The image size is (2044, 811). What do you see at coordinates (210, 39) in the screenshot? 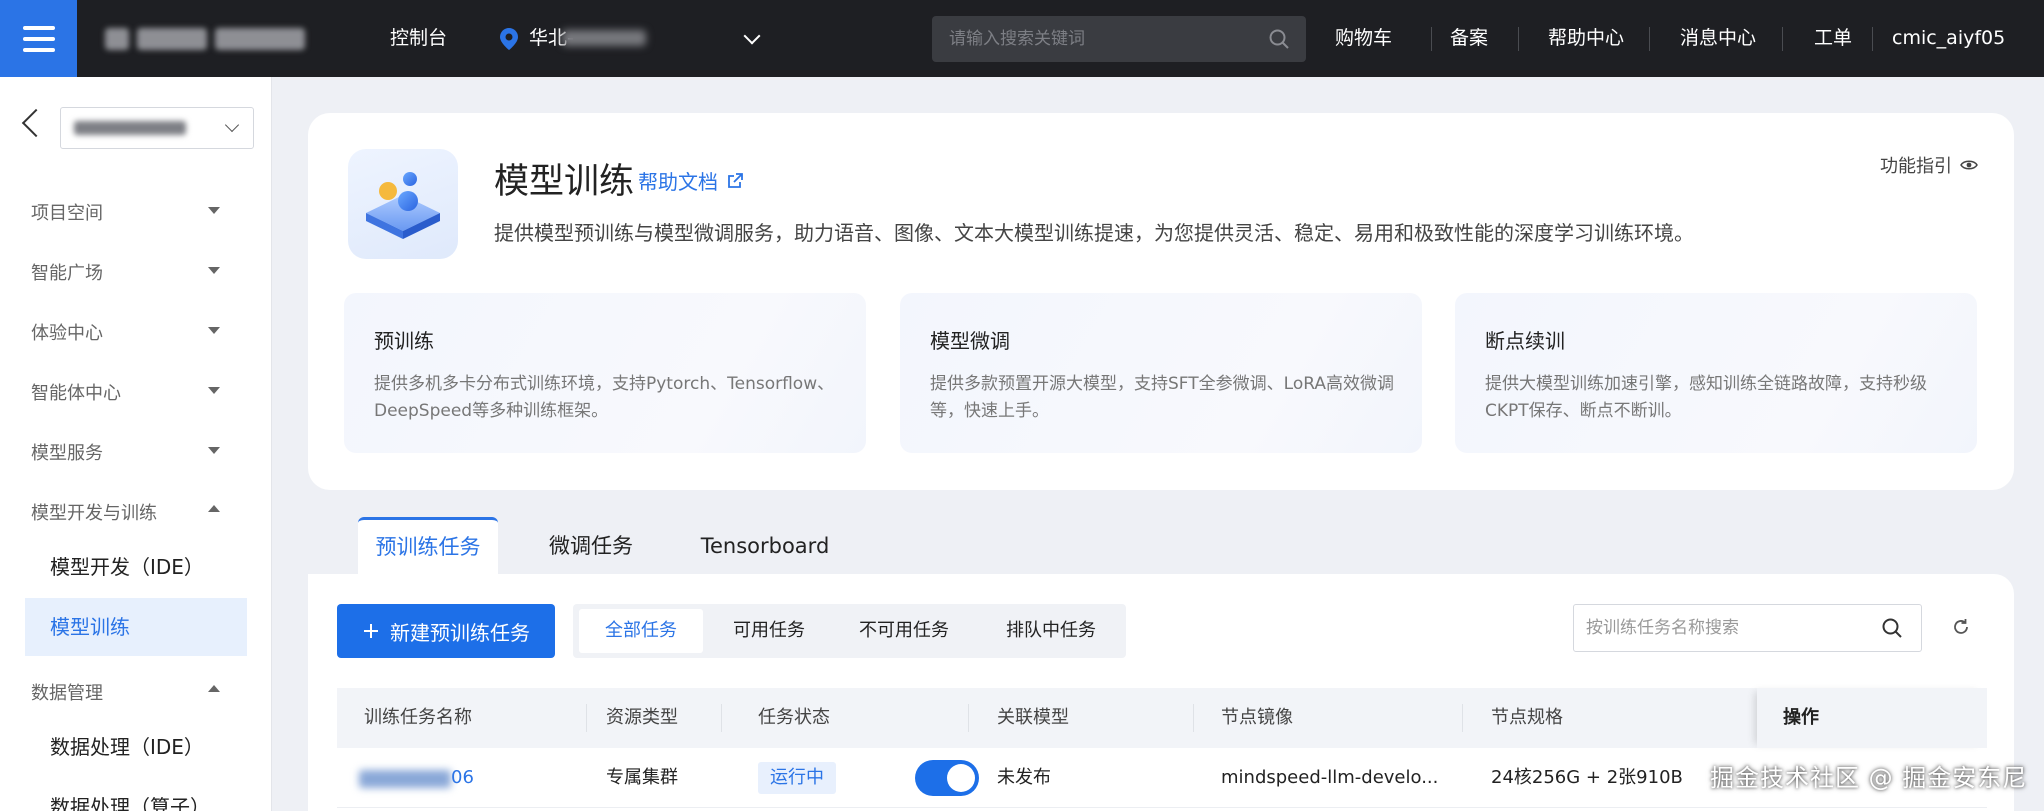
I see `brand-logo` at bounding box center [210, 39].